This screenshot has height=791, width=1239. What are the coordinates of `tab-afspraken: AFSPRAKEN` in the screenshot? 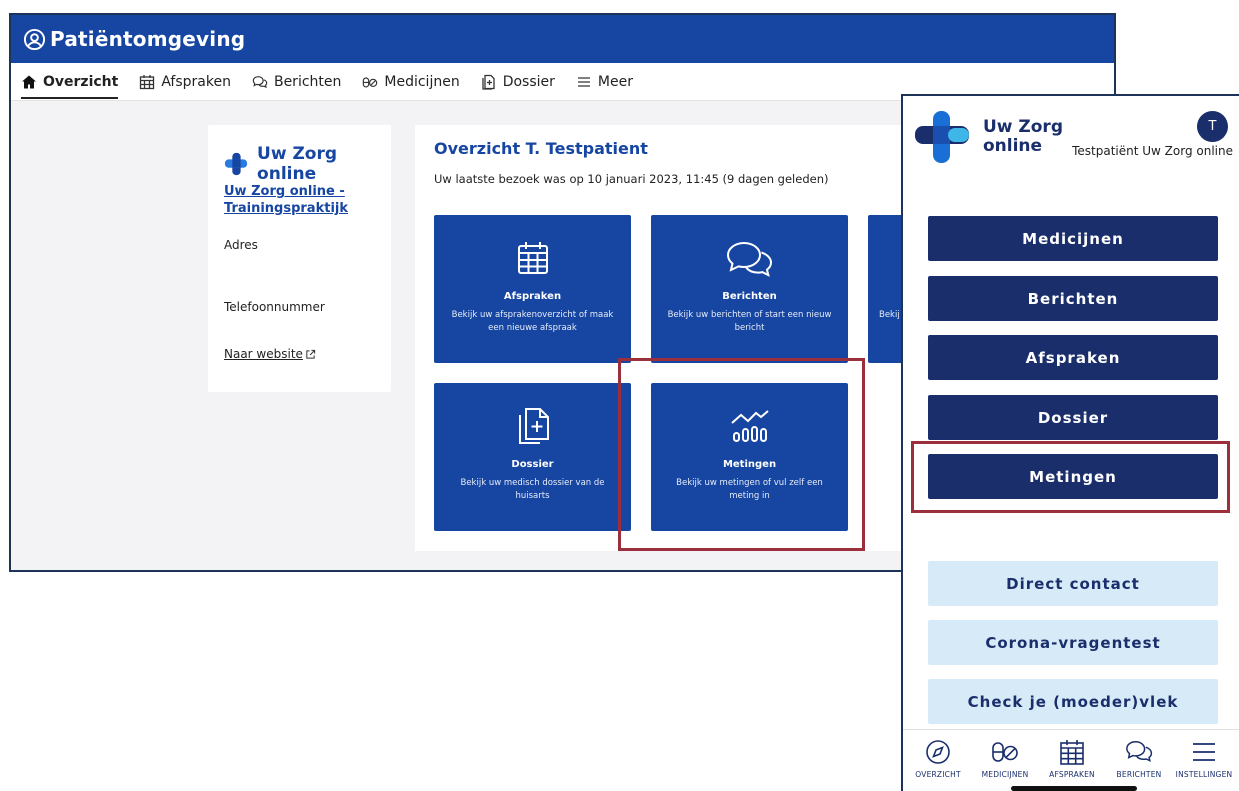 It's located at (1072, 758).